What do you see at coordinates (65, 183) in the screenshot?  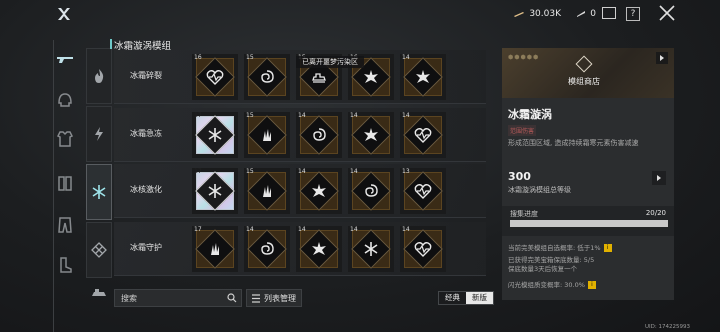 I see `gloves-icon` at bounding box center [65, 183].